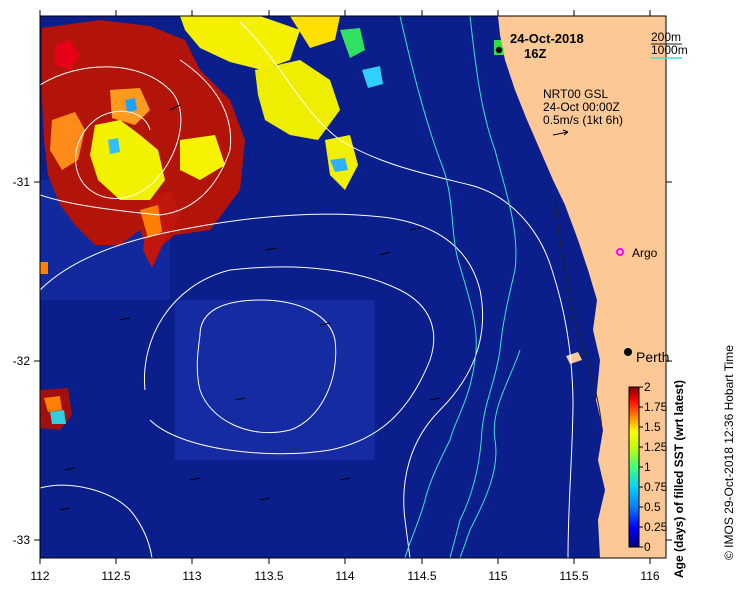  What do you see at coordinates (679, 478) in the screenshot?
I see `colorbar-title: Age (days) of filled SST (wrt latest)` at bounding box center [679, 478].